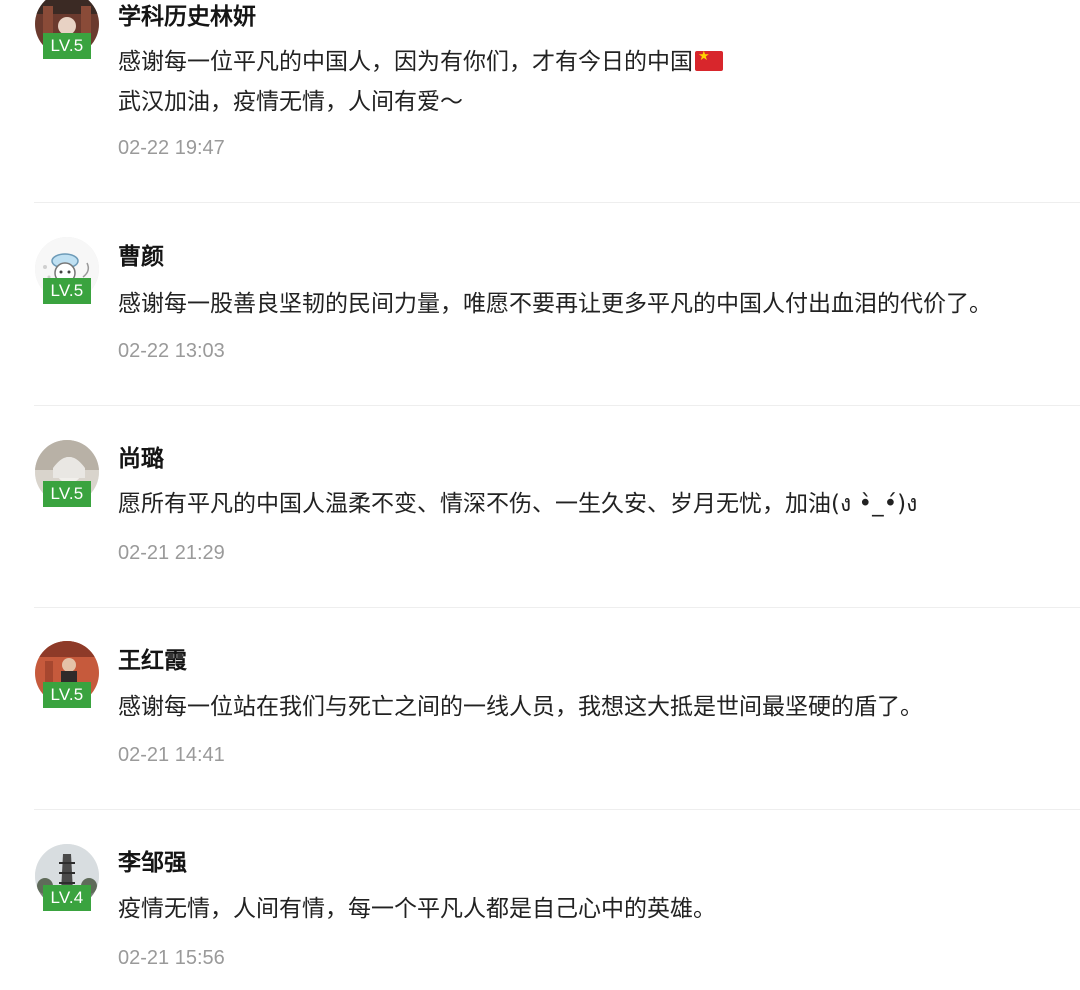 Image resolution: width=1080 pixels, height=990 pixels. What do you see at coordinates (520, 707) in the screenshot?
I see `comment-line: 感谢每一位站在我们与死亡之间的一线人员，我想这大抵是世间最坚硬的盾了。` at bounding box center [520, 707].